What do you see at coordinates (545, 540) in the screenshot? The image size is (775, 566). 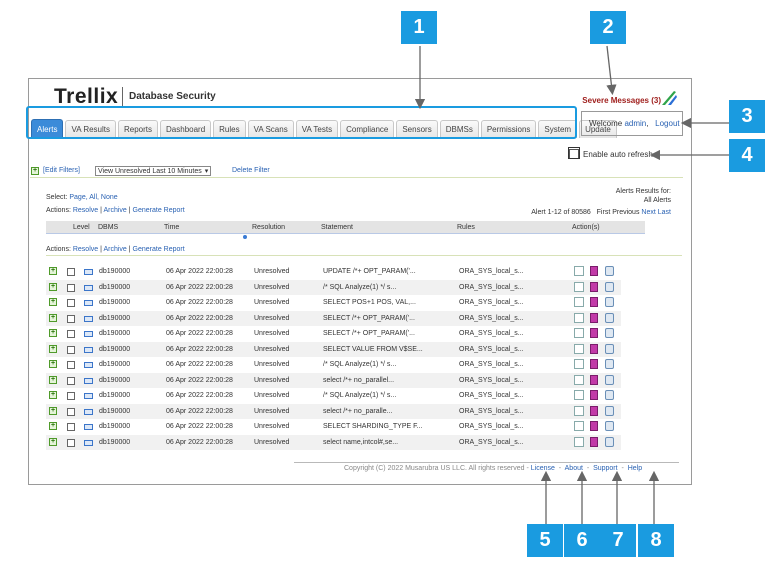 I see `callout-5: 5` at bounding box center [545, 540].